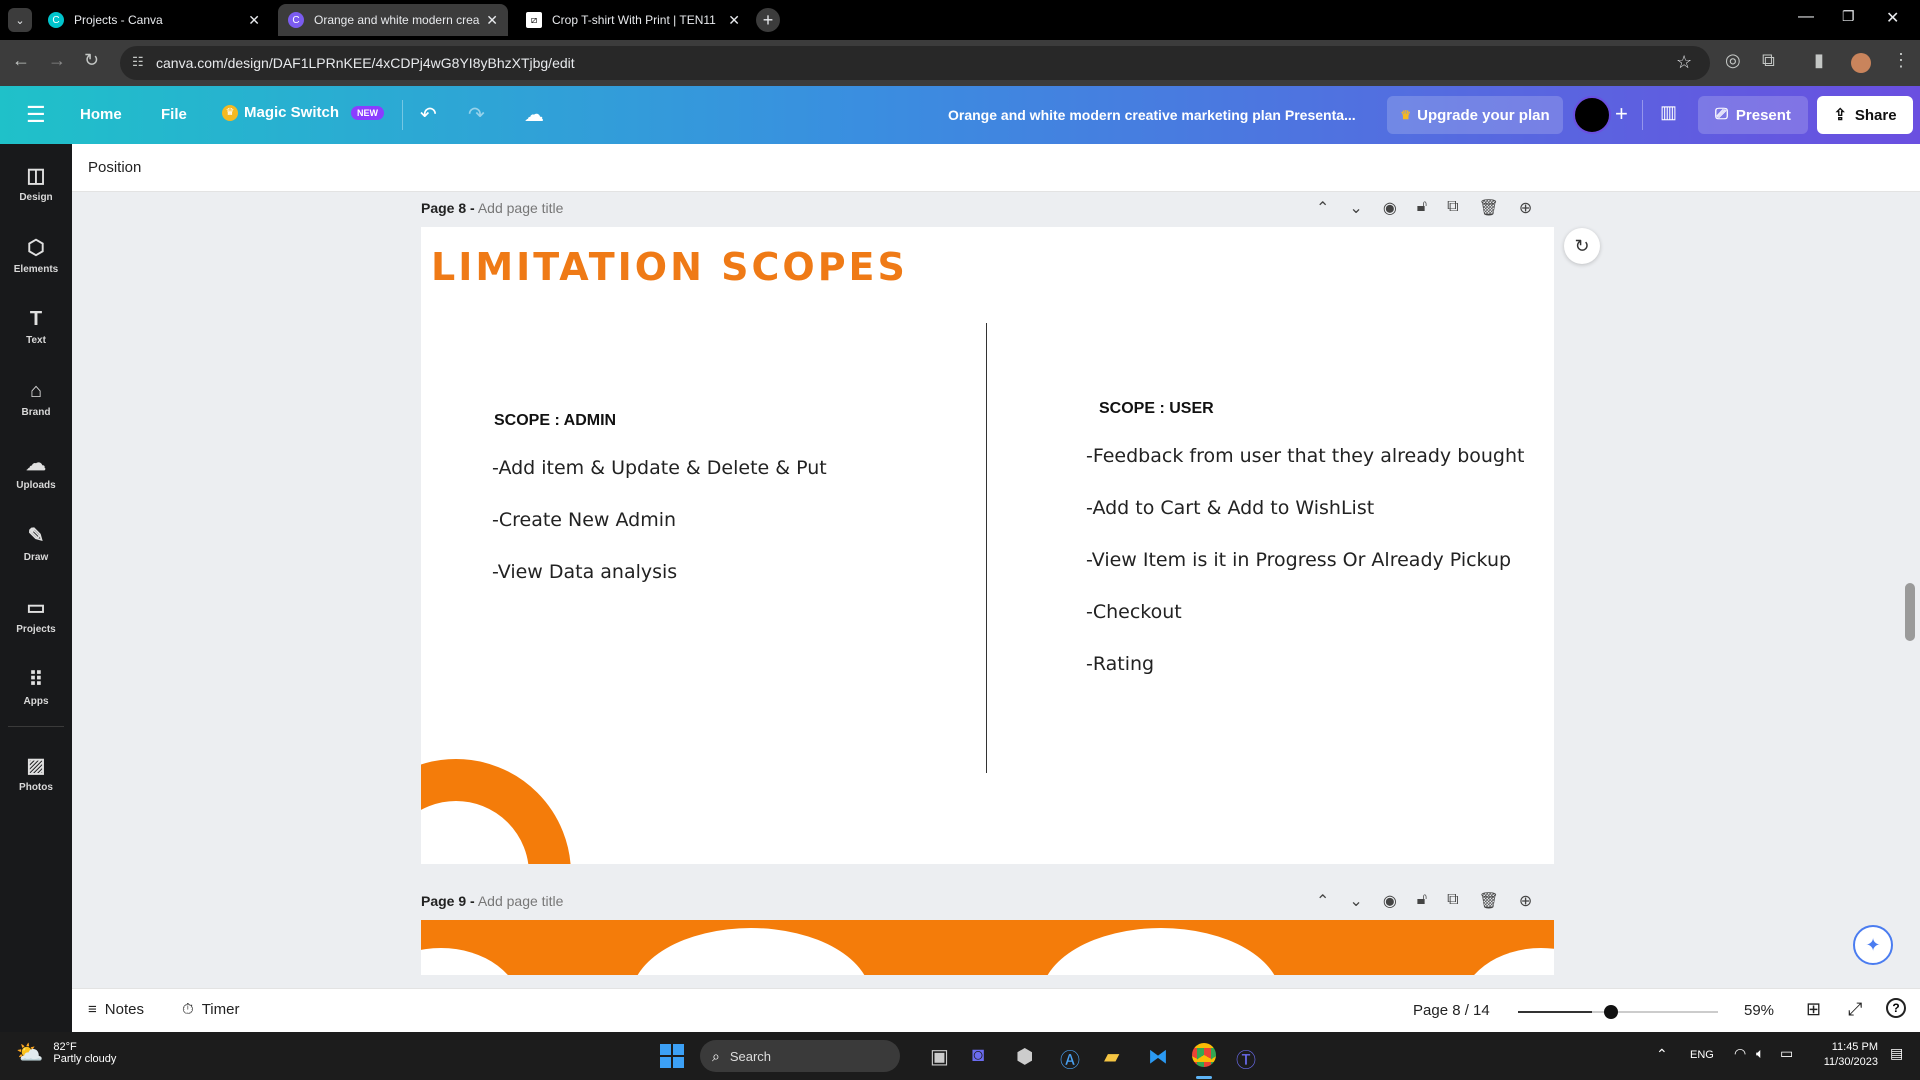 The width and height of the screenshot is (1920, 1080). I want to click on sidebar-item-brand: ⌂ Brand, so click(36, 399).